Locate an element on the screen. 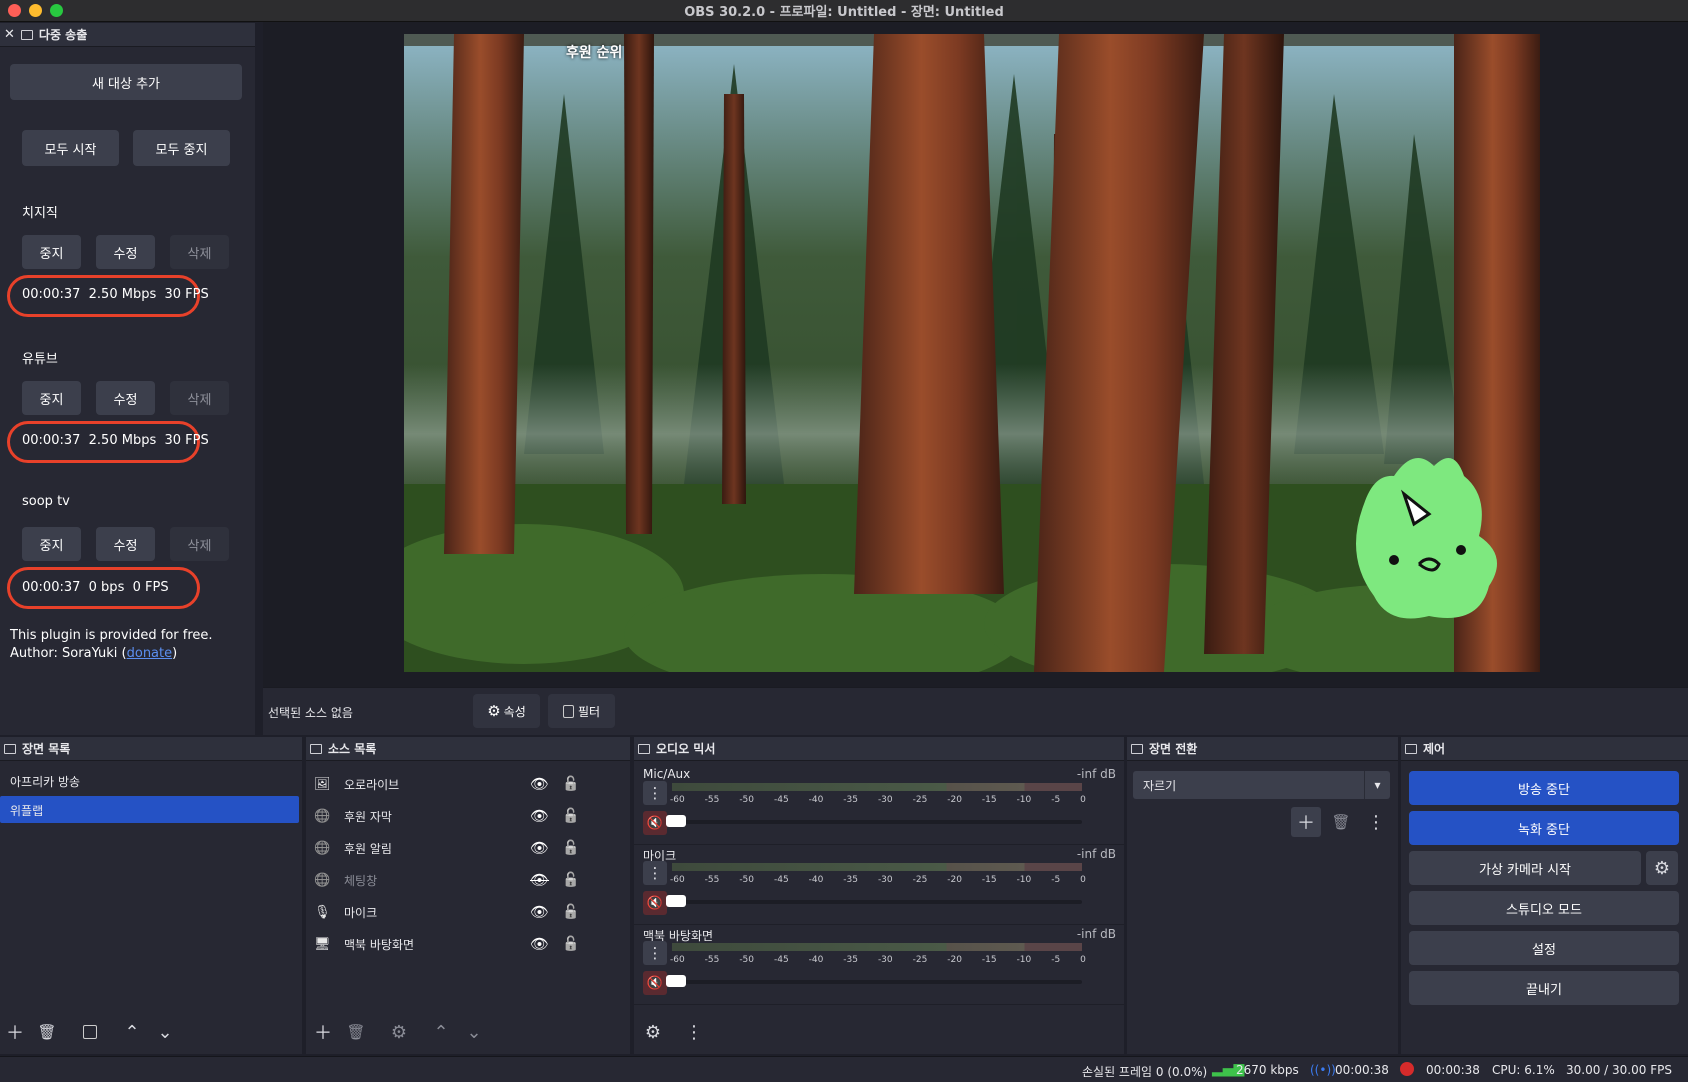  transition-select: 자르기 ▾ is located at coordinates (1261, 785).